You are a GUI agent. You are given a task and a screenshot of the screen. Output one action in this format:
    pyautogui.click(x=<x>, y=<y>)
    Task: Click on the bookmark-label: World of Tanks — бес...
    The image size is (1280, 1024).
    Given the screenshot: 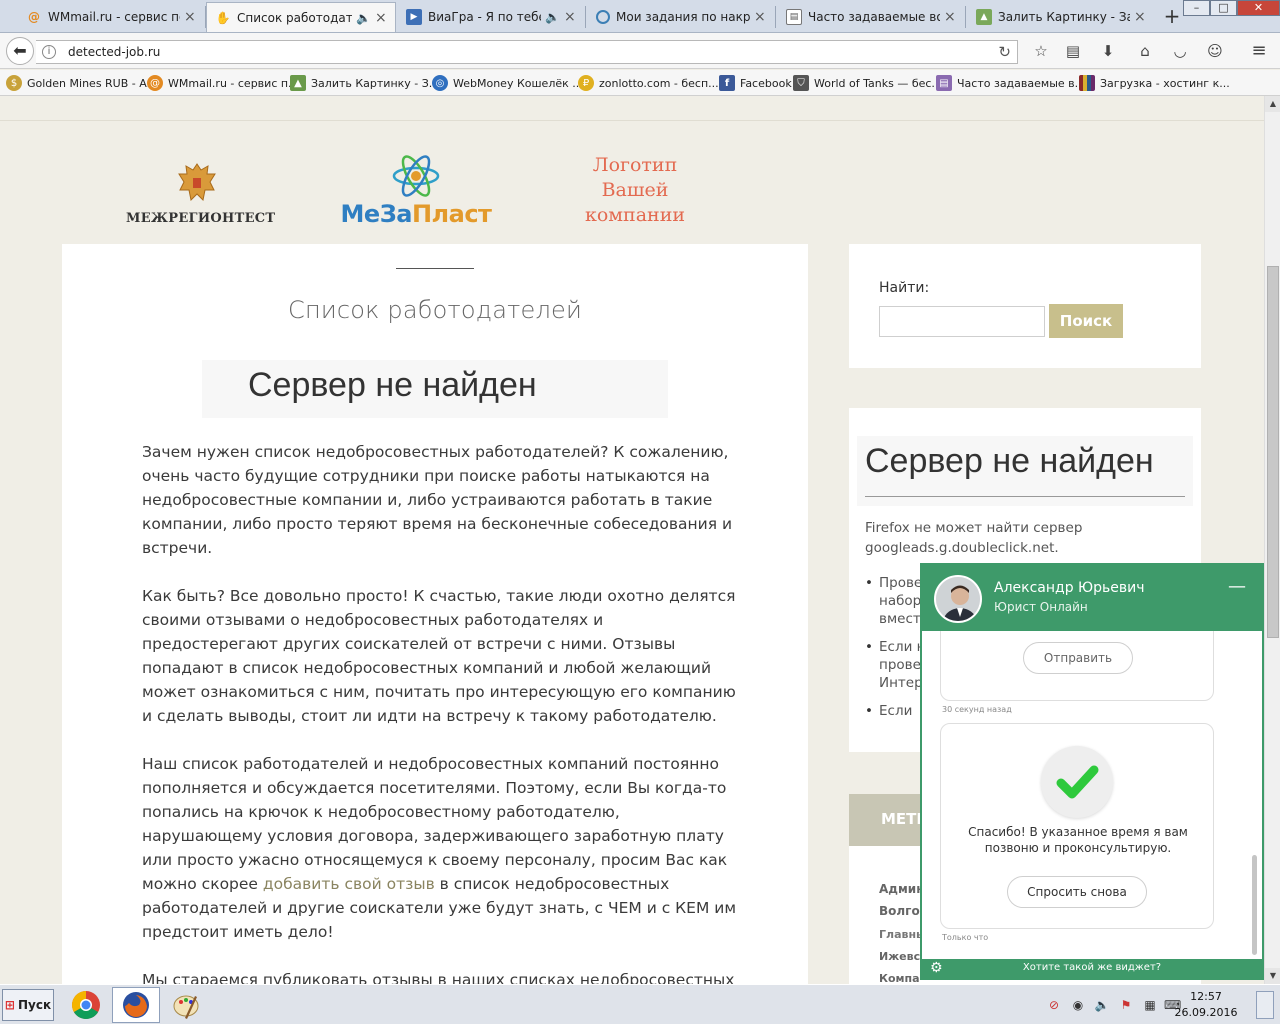 What is the action you would take?
    pyautogui.click(x=878, y=83)
    